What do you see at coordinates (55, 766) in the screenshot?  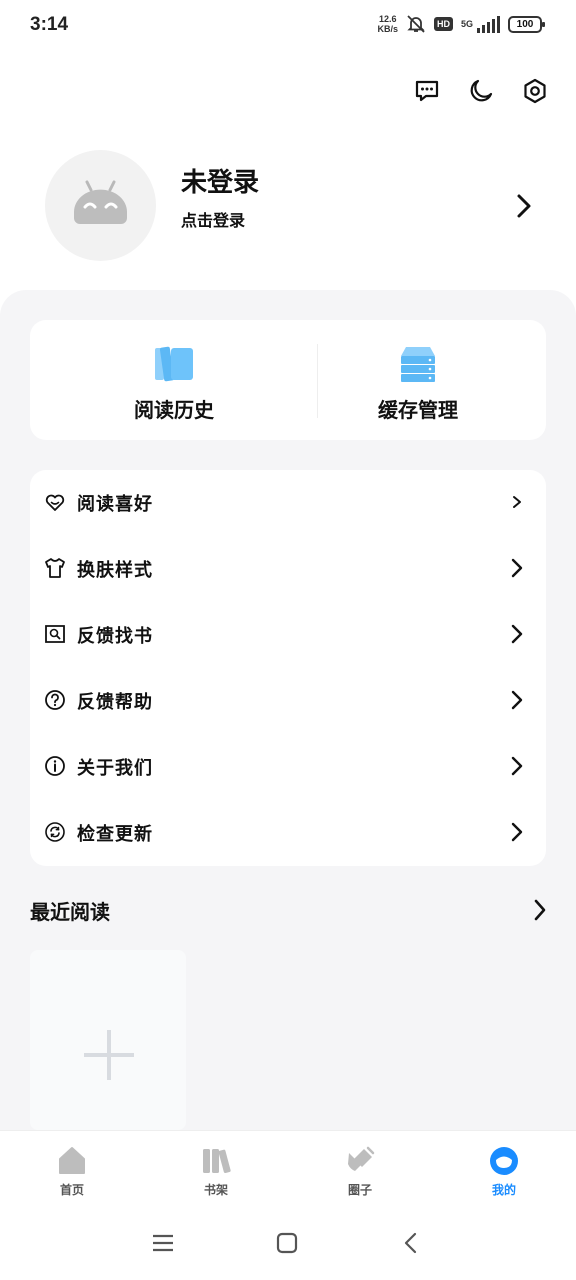 I see `info-icon` at bounding box center [55, 766].